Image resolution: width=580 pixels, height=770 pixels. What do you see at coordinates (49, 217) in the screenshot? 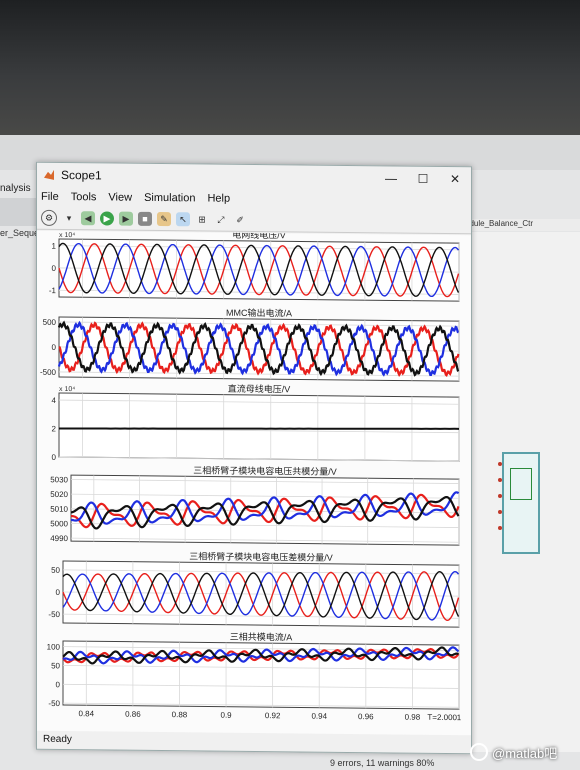
I see `settings-icon: ⚙` at bounding box center [49, 217].